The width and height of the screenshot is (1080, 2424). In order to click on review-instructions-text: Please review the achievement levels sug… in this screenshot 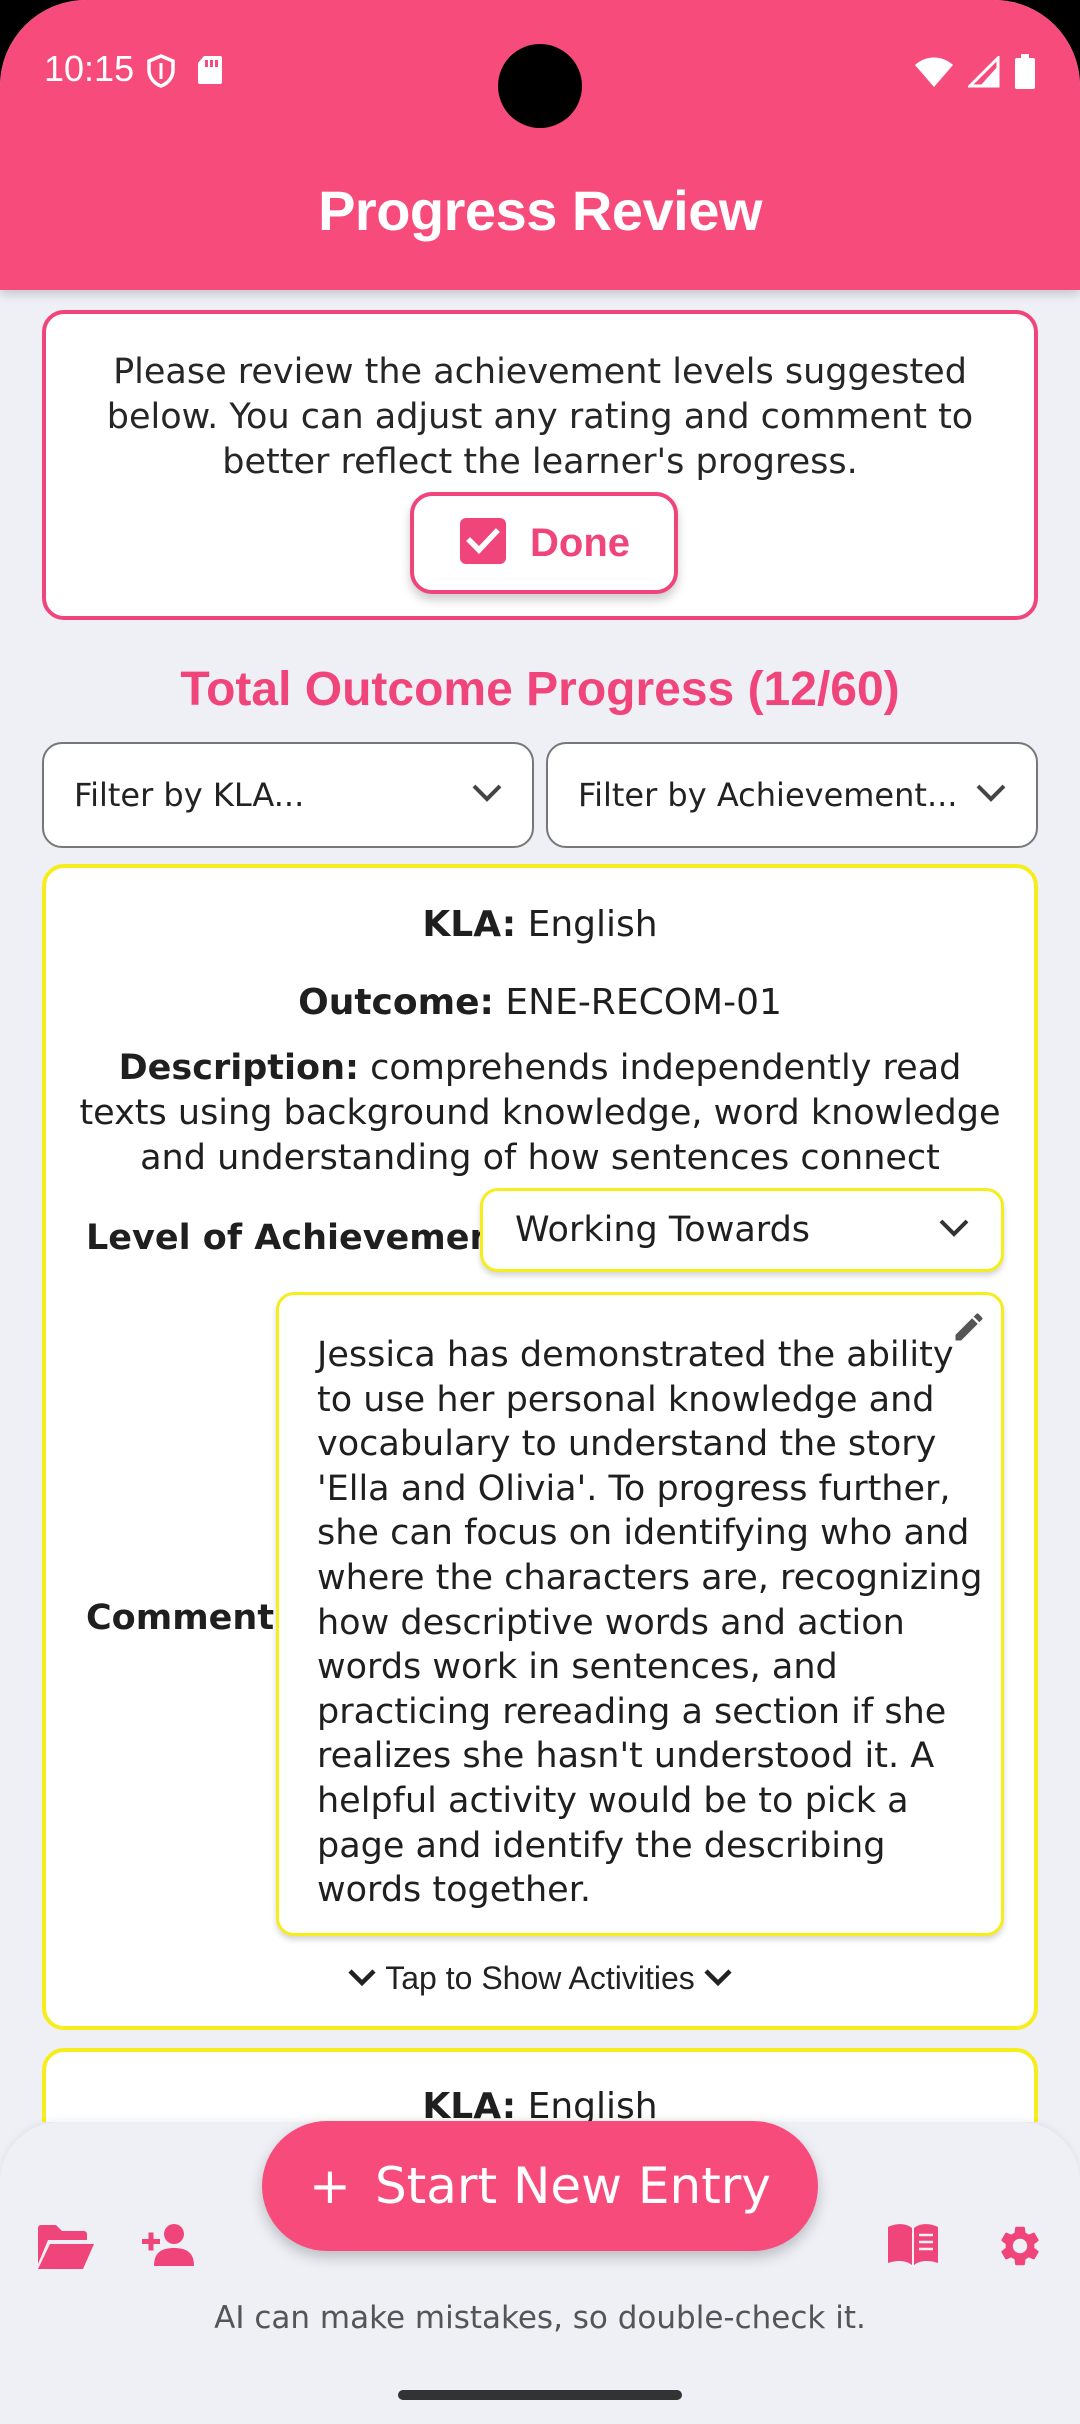, I will do `click(540, 417)`.